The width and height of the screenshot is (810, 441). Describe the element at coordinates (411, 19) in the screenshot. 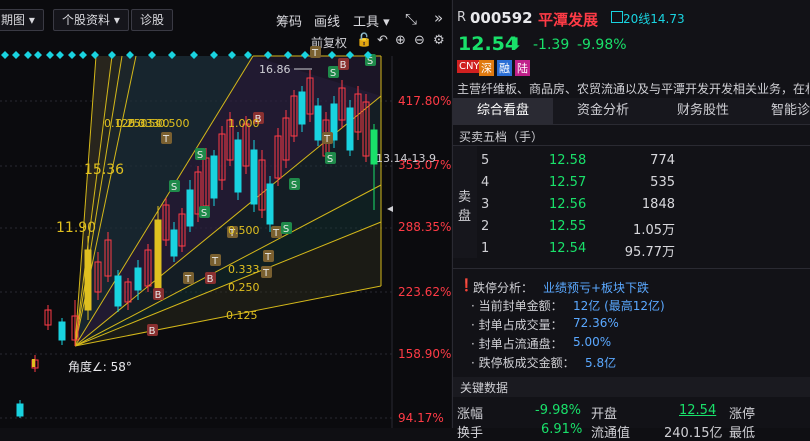

I see `fullscreen-icon: ⤡` at that location.